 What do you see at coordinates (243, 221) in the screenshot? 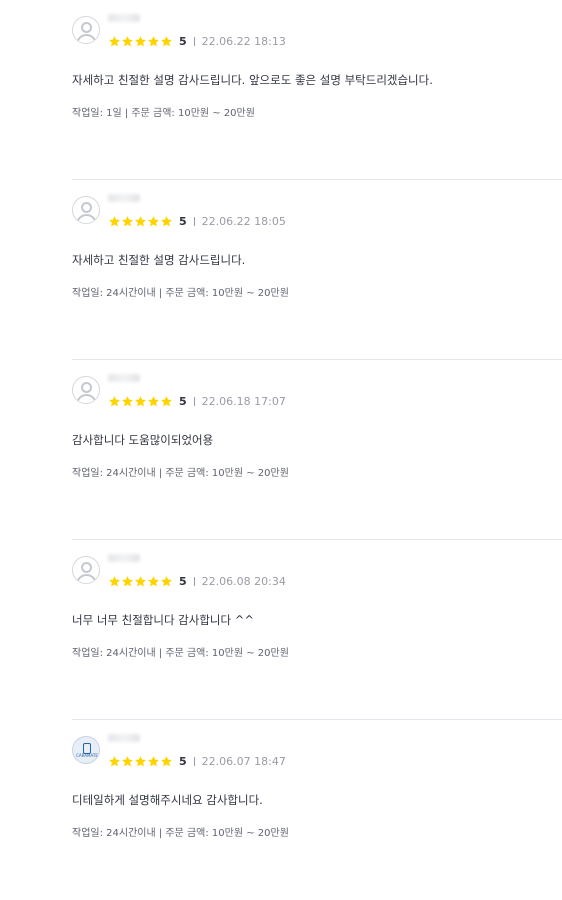
I see `review-date: 22.06.22 18:05` at bounding box center [243, 221].